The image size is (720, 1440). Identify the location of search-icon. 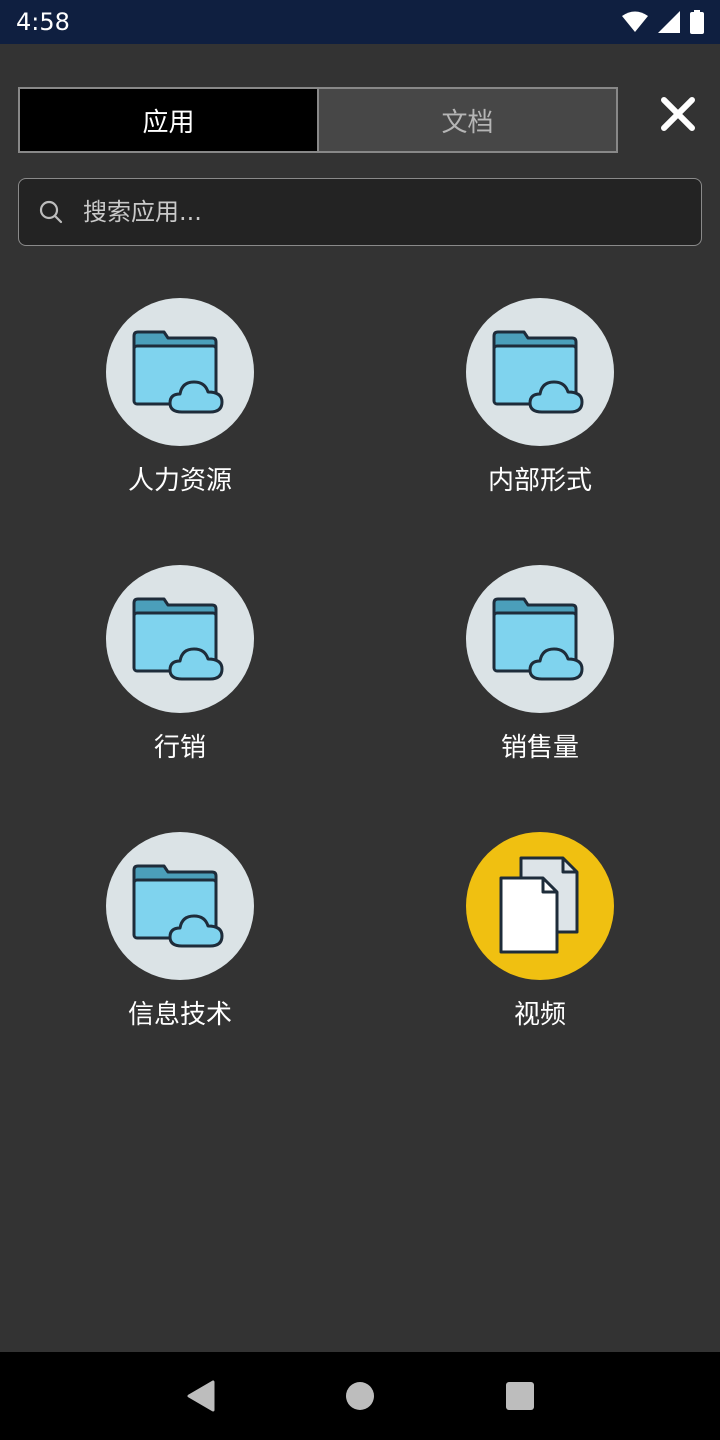
(51, 212).